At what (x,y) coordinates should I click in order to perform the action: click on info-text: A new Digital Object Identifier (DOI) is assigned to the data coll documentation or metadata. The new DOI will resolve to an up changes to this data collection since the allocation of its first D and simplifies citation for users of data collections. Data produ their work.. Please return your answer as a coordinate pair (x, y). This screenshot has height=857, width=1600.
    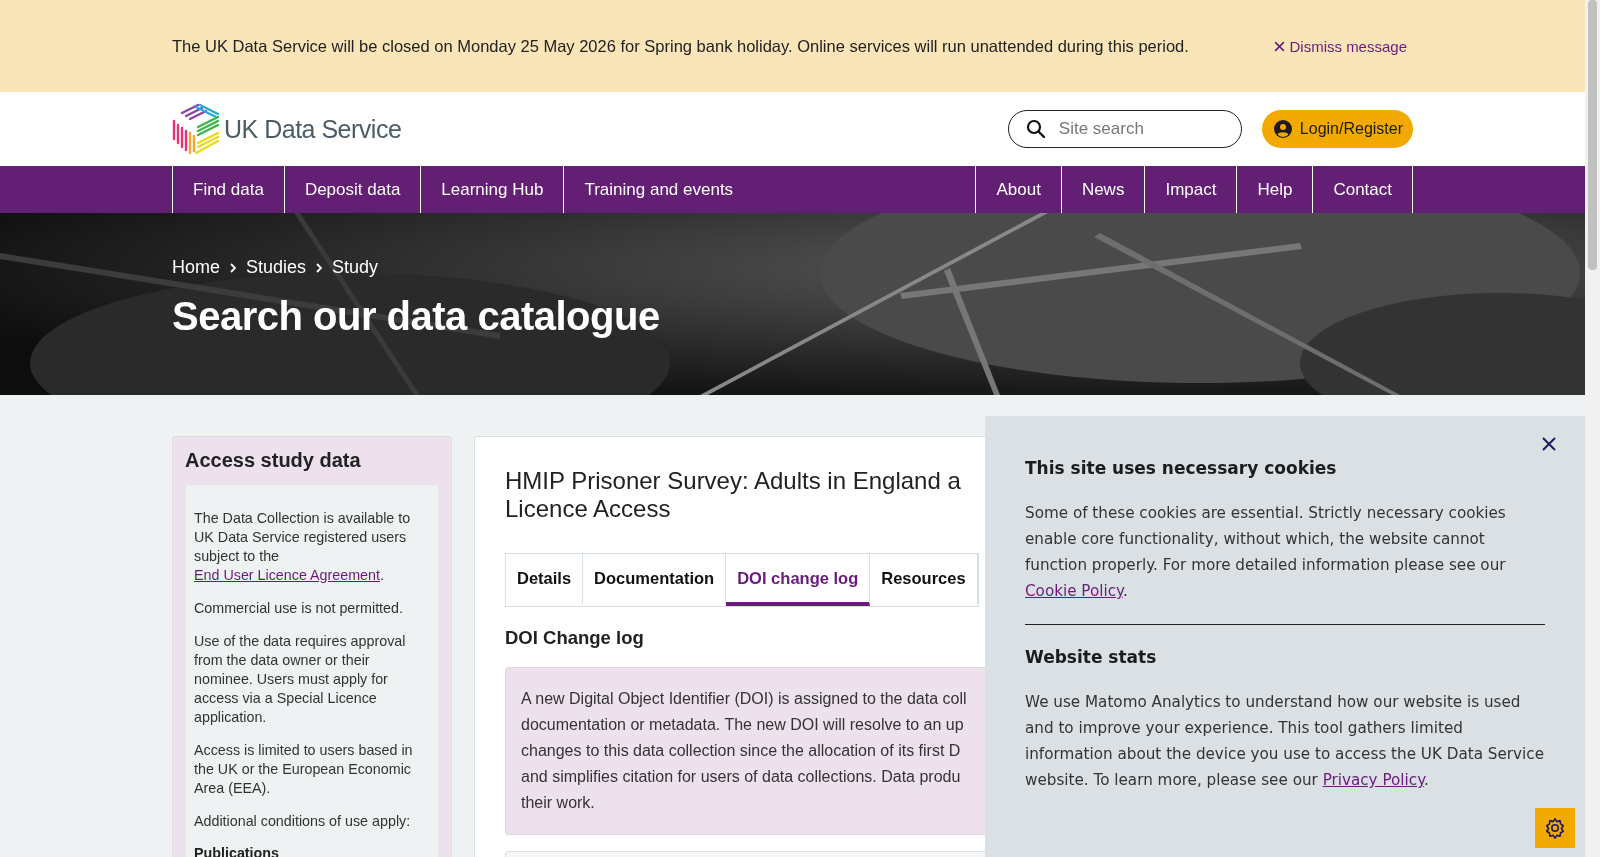
    Looking at the image, I should click on (744, 751).